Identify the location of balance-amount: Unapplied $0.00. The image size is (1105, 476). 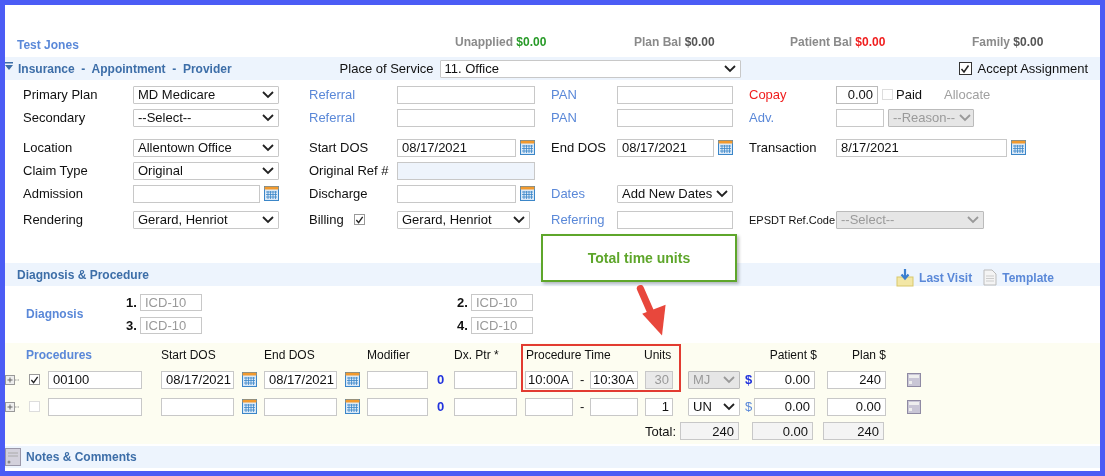
(501, 42).